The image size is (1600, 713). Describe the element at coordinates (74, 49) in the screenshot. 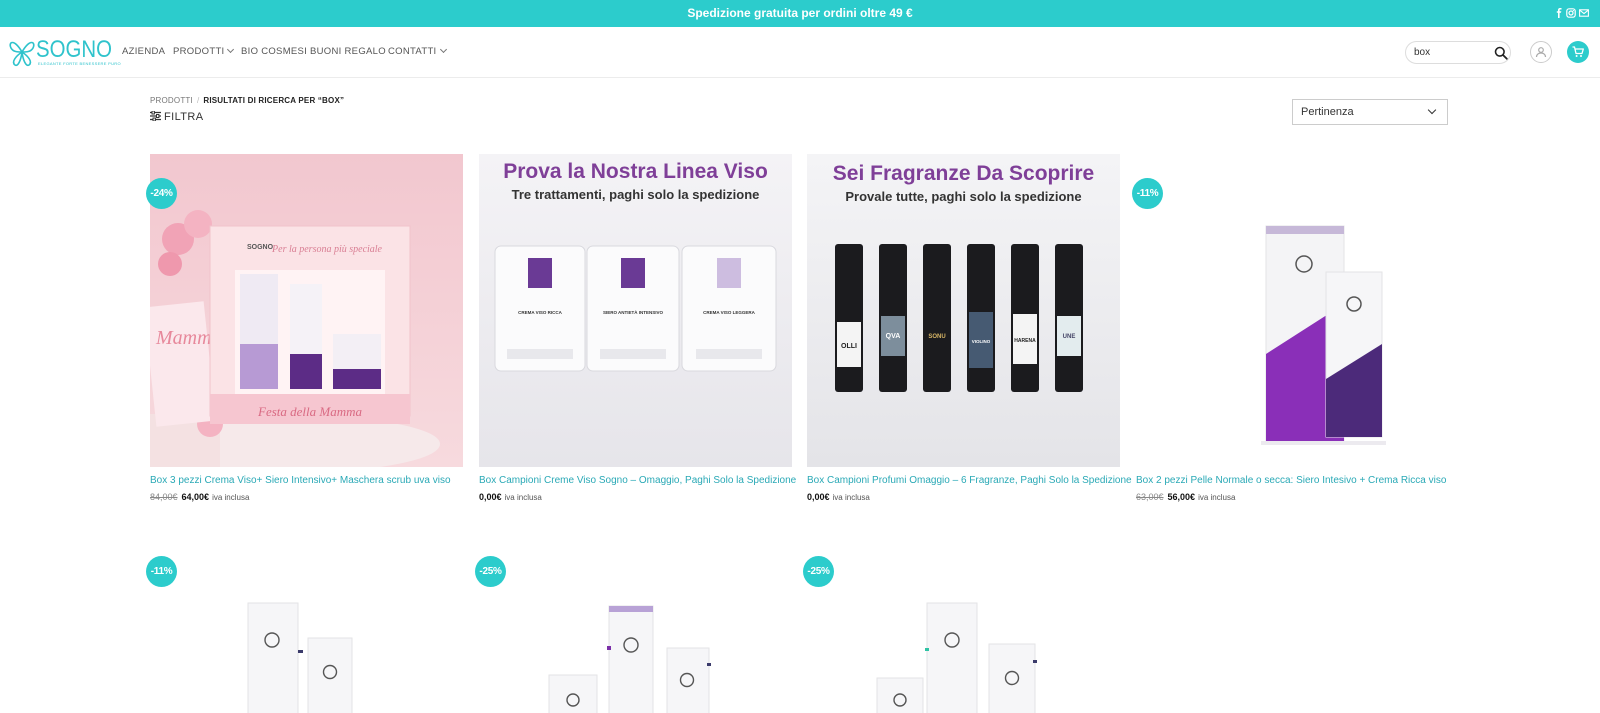

I see `brand-name: SOGNO` at that location.